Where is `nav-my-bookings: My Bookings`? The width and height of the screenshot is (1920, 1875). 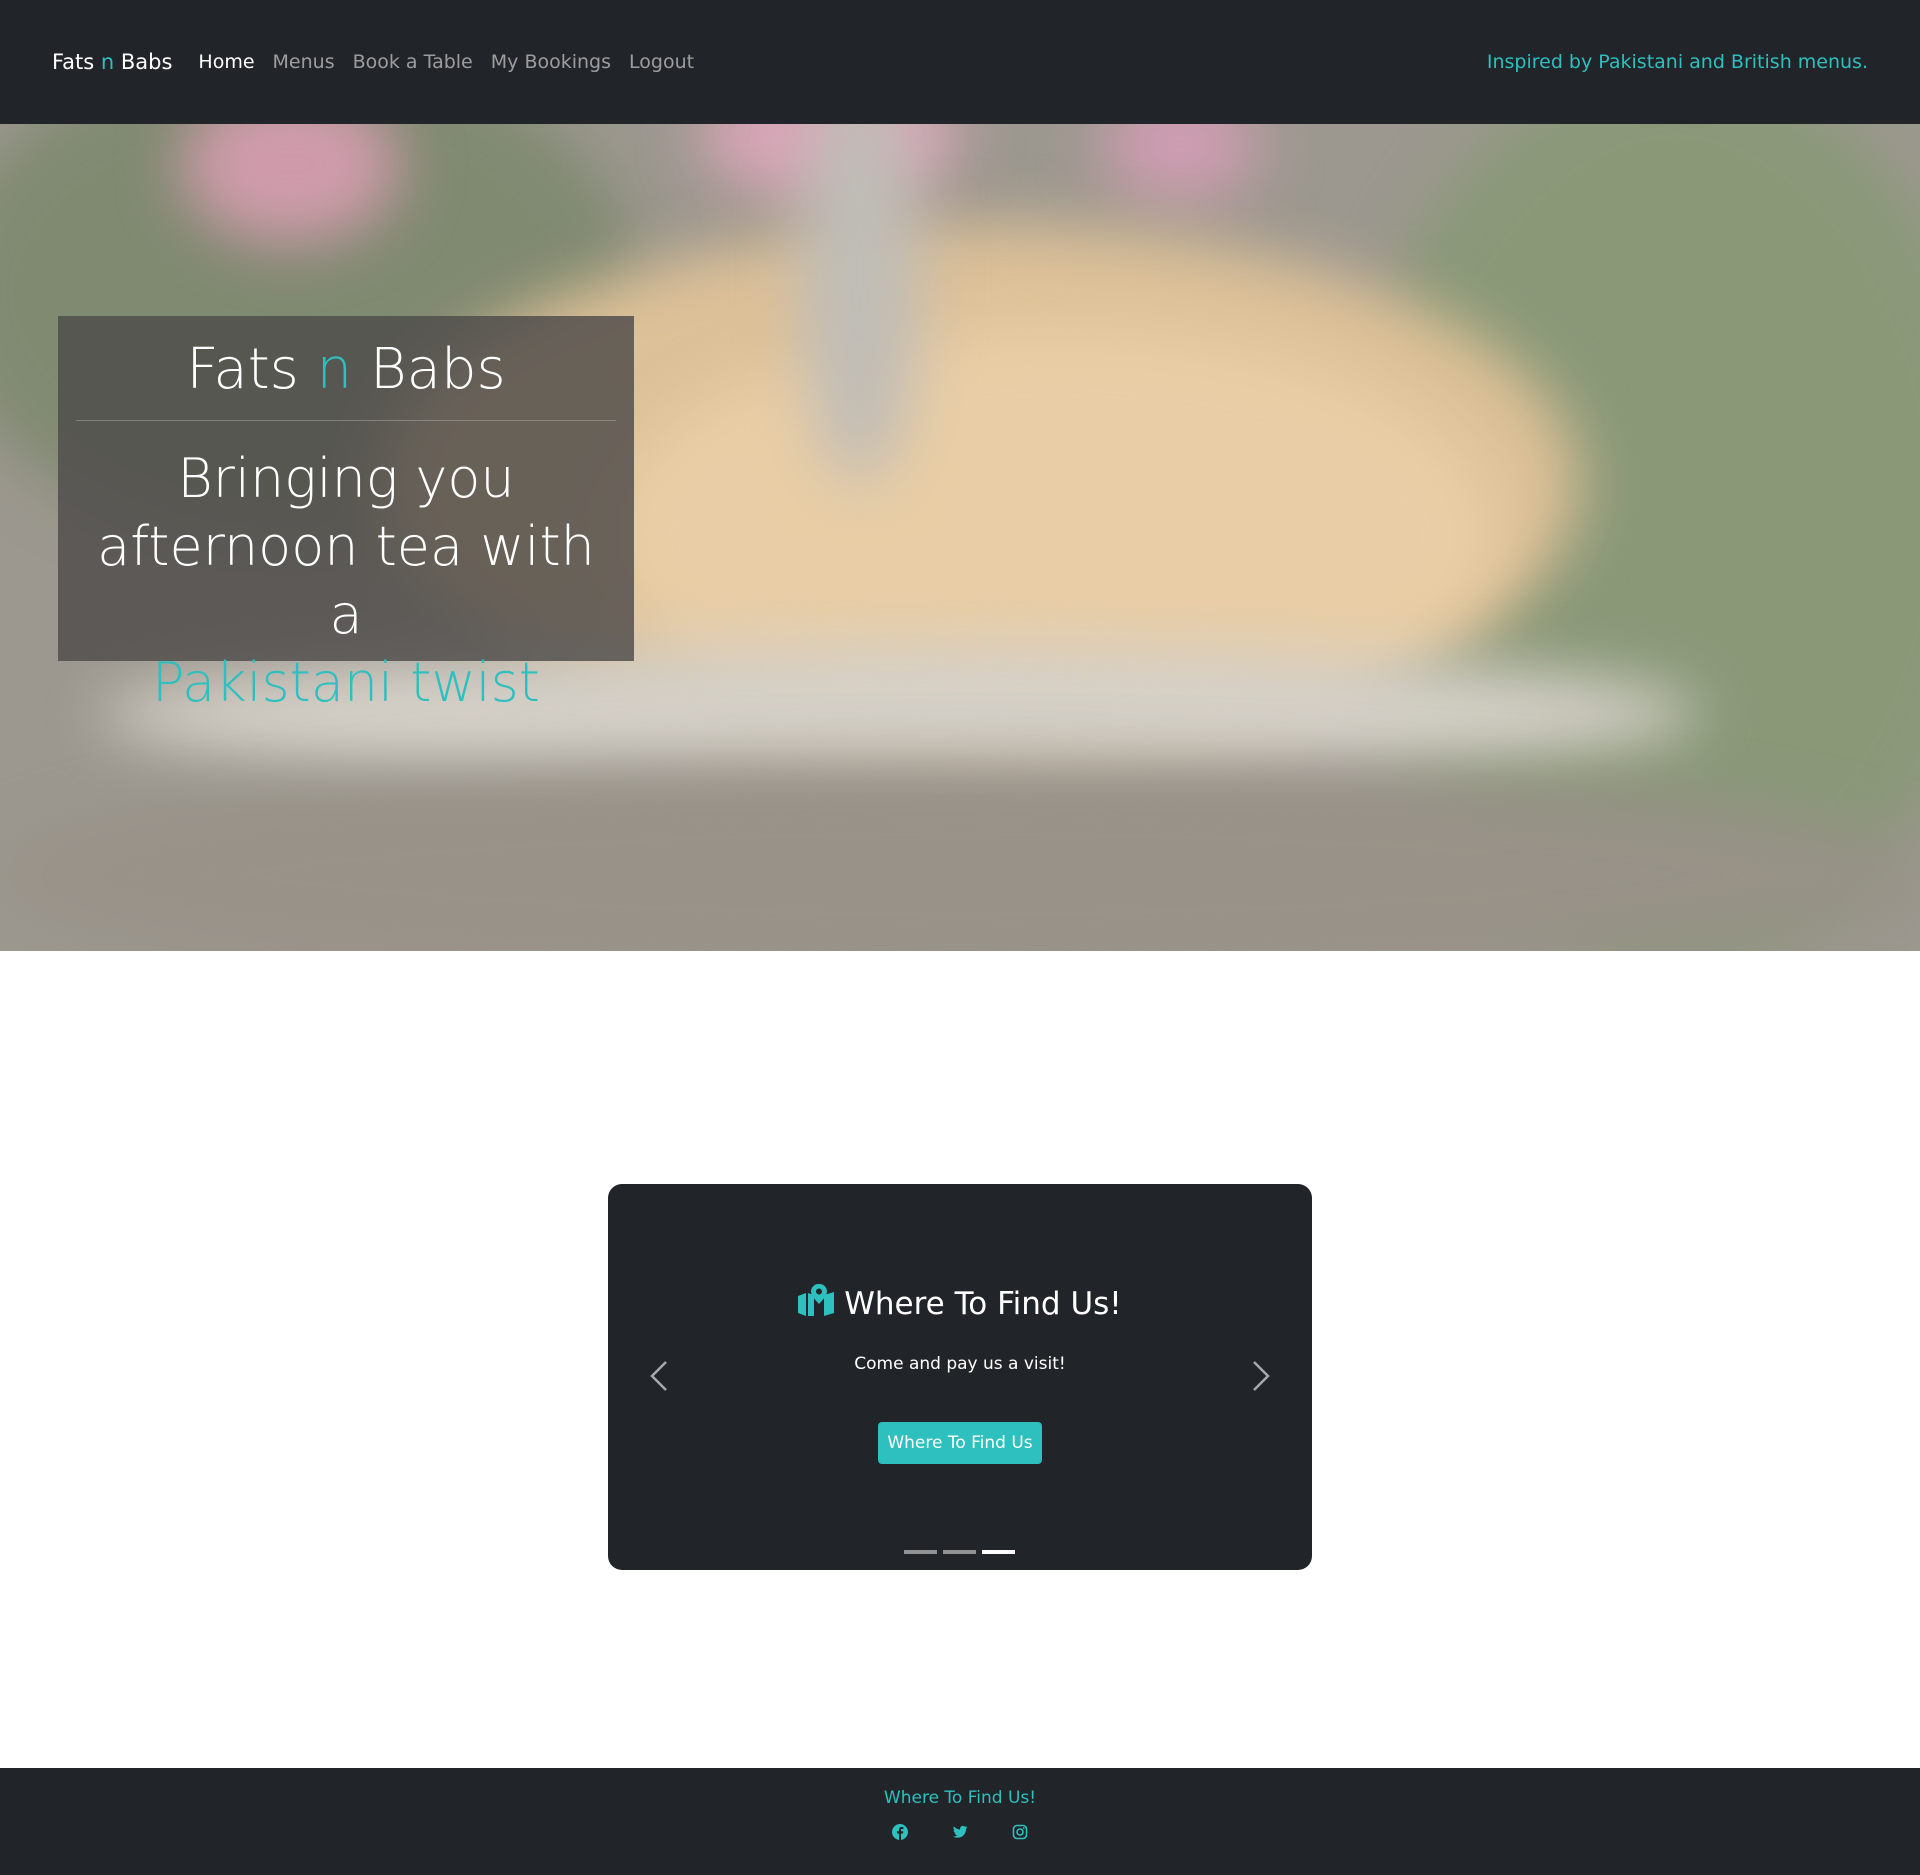
nav-my-bookings: My Bookings is located at coordinates (551, 62).